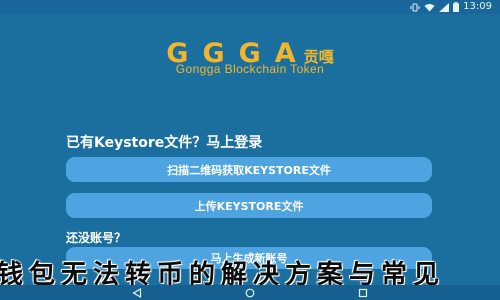 Image resolution: width=500 pixels, height=300 pixels. Describe the element at coordinates (444, 7) in the screenshot. I see `signal-icon` at that location.